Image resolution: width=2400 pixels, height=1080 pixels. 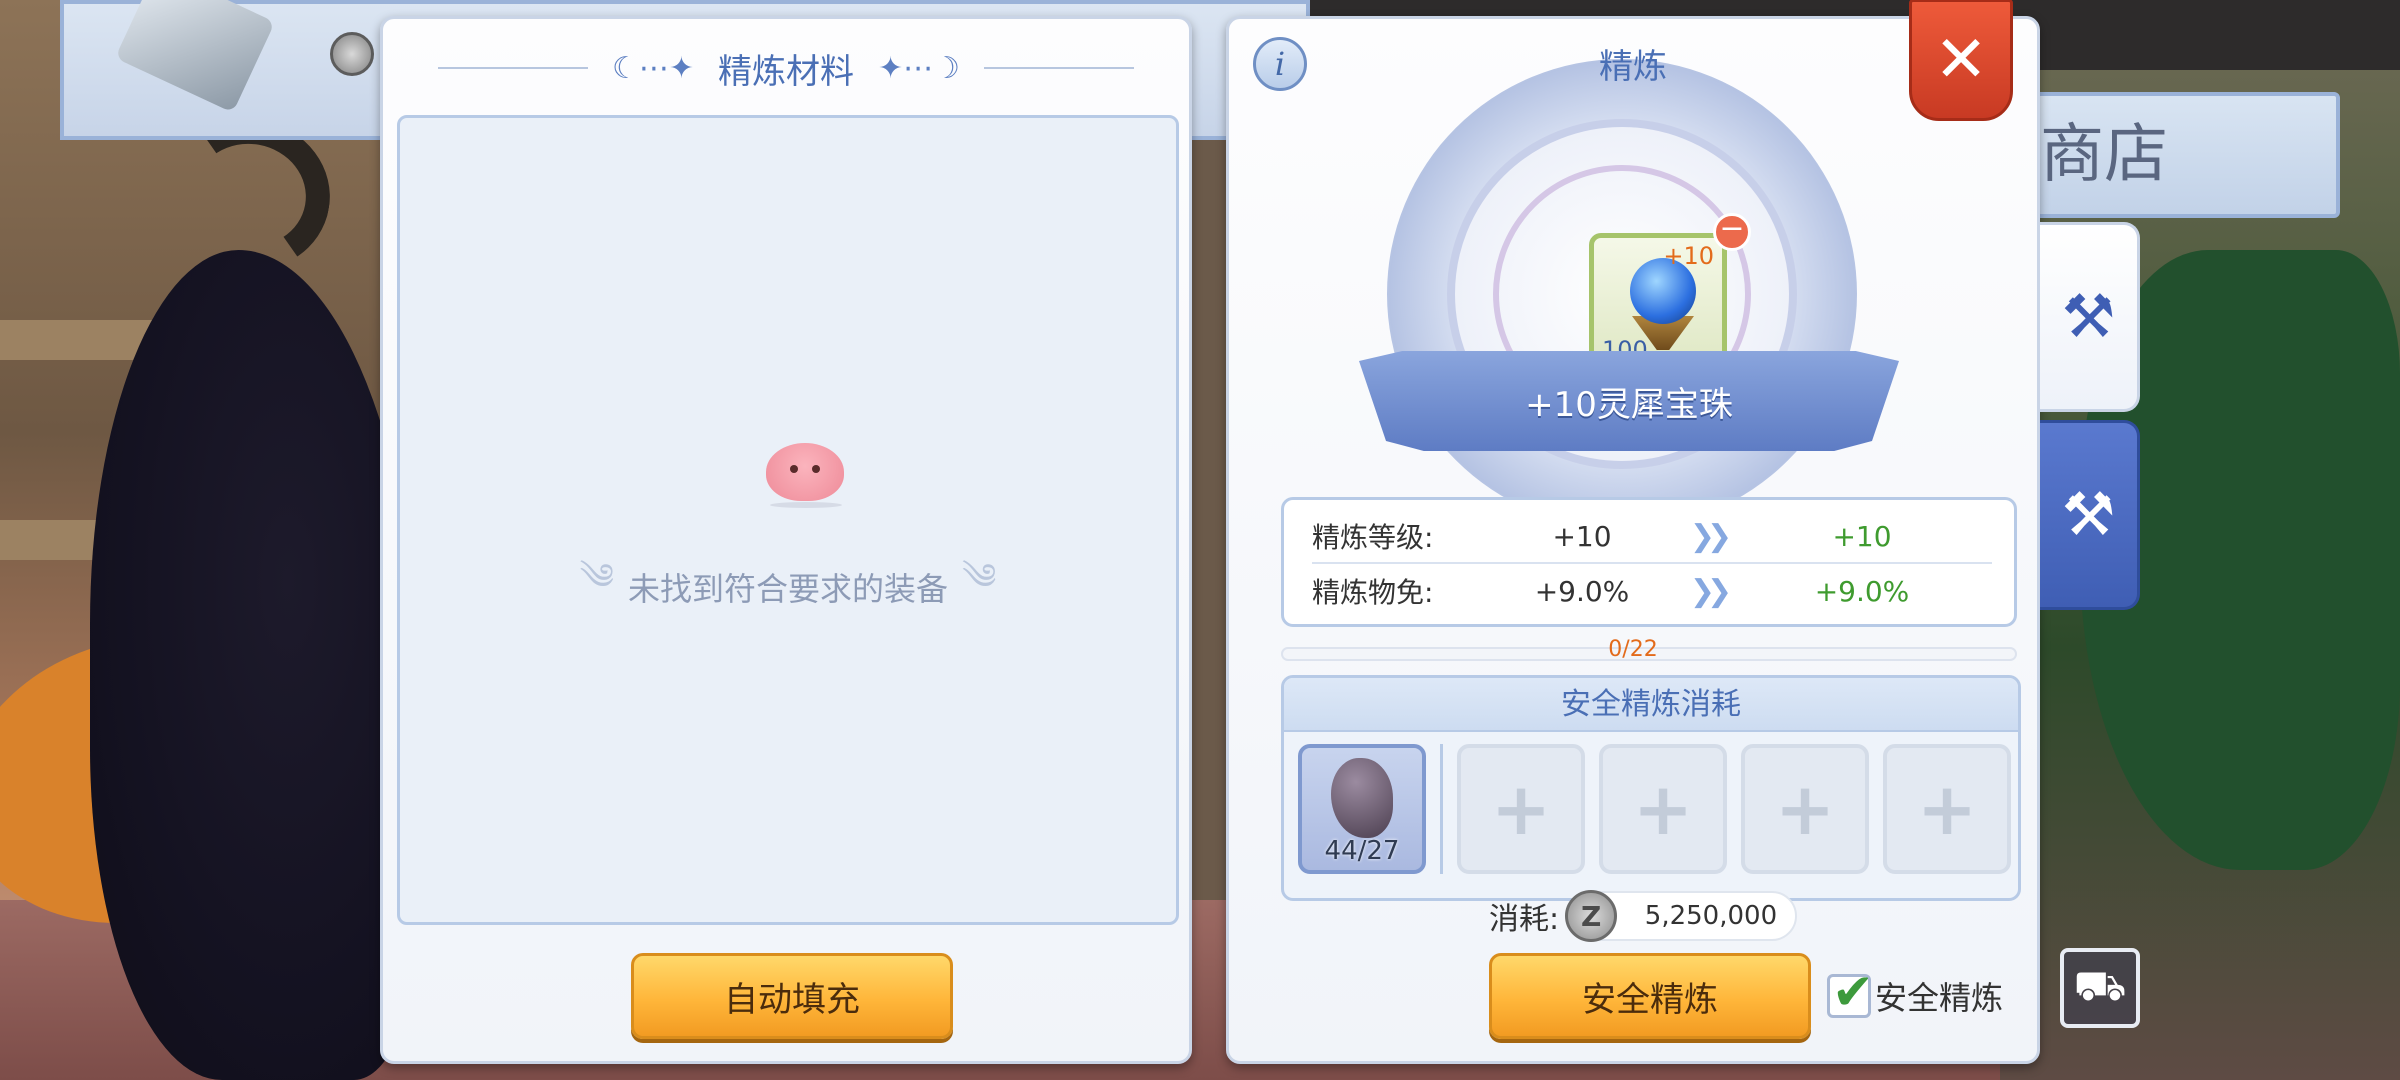 I want to click on safe-refine-checkbox-label: 安全精炼, so click(x=1939, y=998).